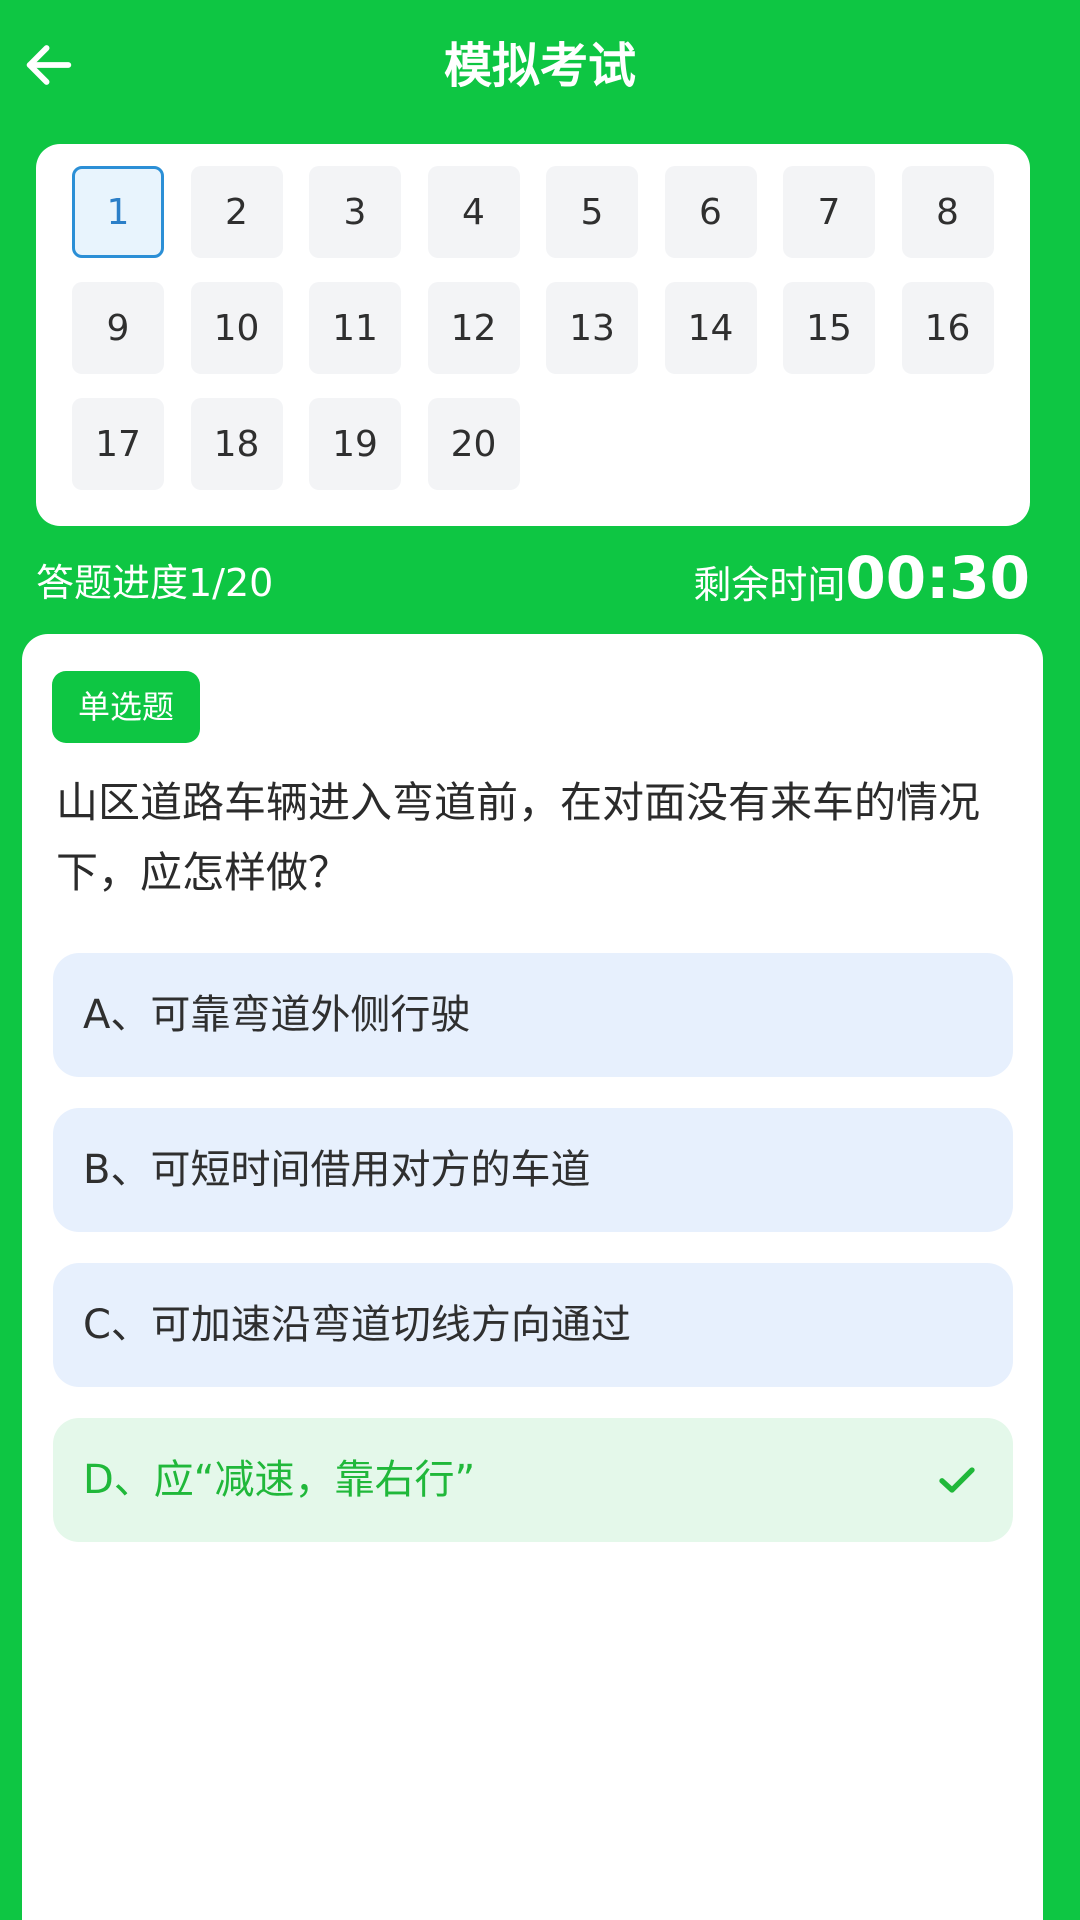 Image resolution: width=1080 pixels, height=1920 pixels. I want to click on countdown-timer: 剩余时间 00:30, so click(861, 581).